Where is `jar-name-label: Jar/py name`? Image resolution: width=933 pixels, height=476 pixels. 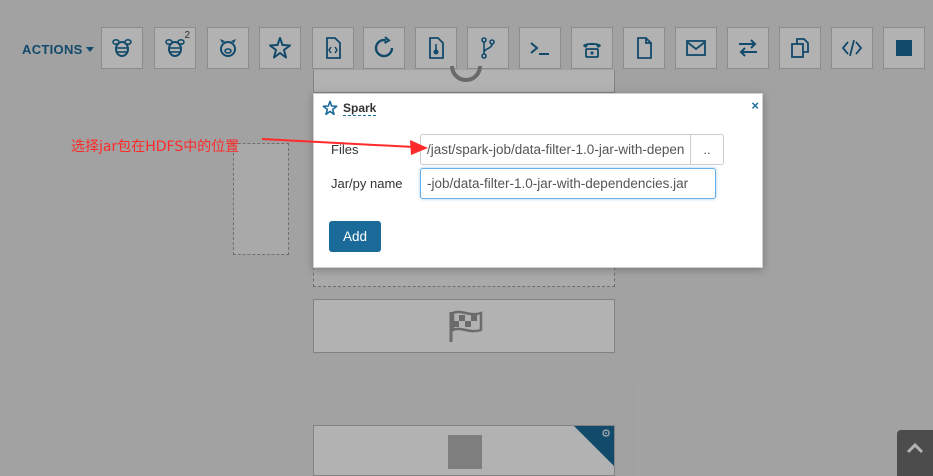 jar-name-label: Jar/py name is located at coordinates (367, 183).